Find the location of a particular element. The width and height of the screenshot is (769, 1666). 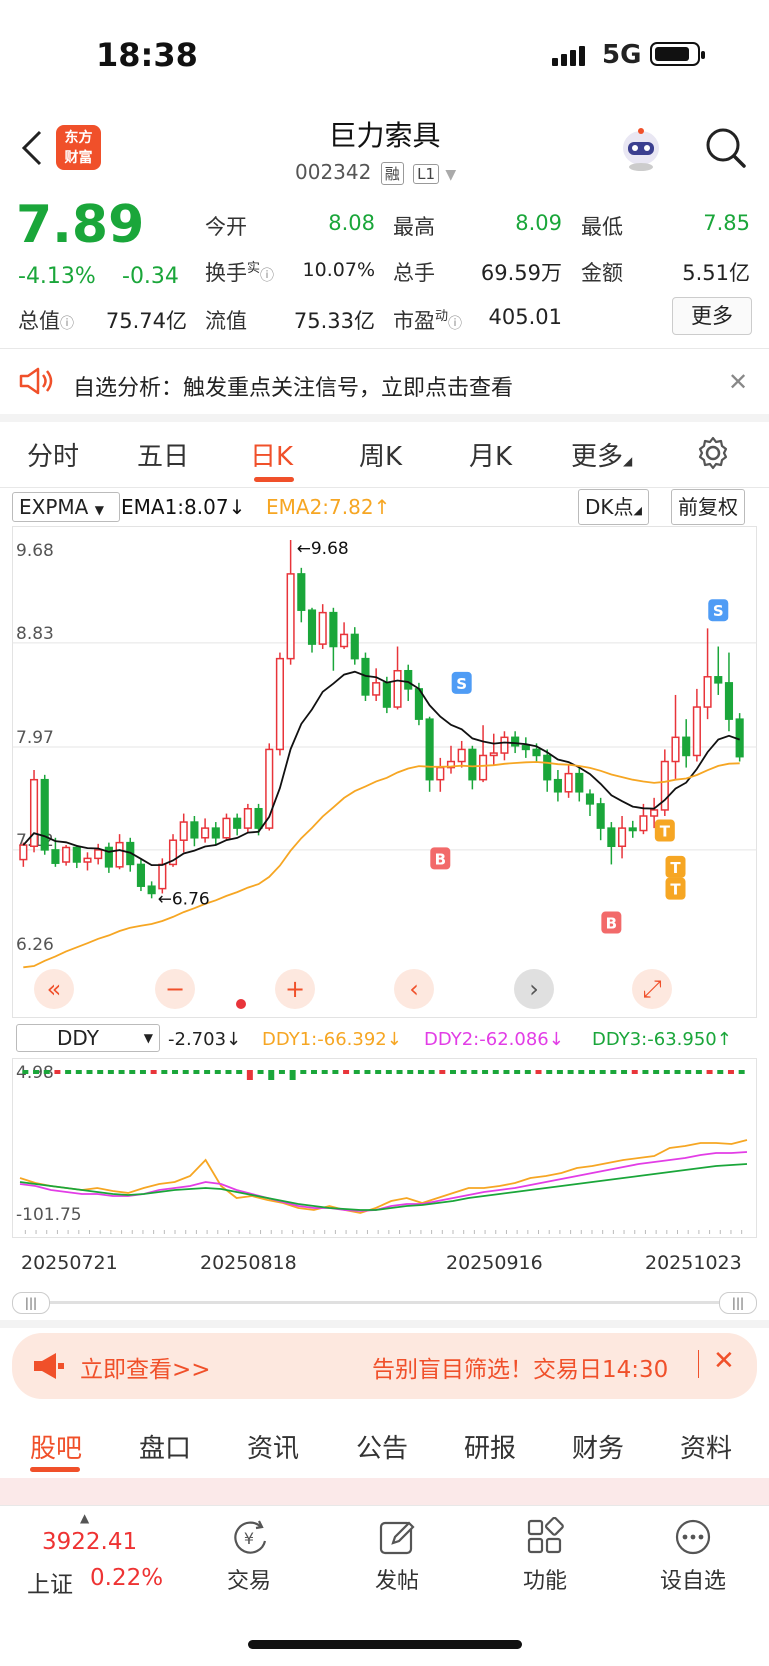

adjust-button: 前复权 is located at coordinates (708, 507).